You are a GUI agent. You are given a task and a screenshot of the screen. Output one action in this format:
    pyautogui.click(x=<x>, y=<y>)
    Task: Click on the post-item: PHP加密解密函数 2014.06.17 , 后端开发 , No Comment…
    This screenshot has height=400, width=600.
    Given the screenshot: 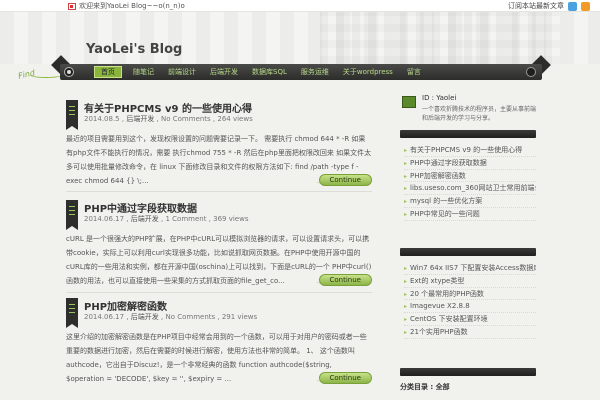 What is the action you would take?
    pyautogui.click(x=219, y=344)
    